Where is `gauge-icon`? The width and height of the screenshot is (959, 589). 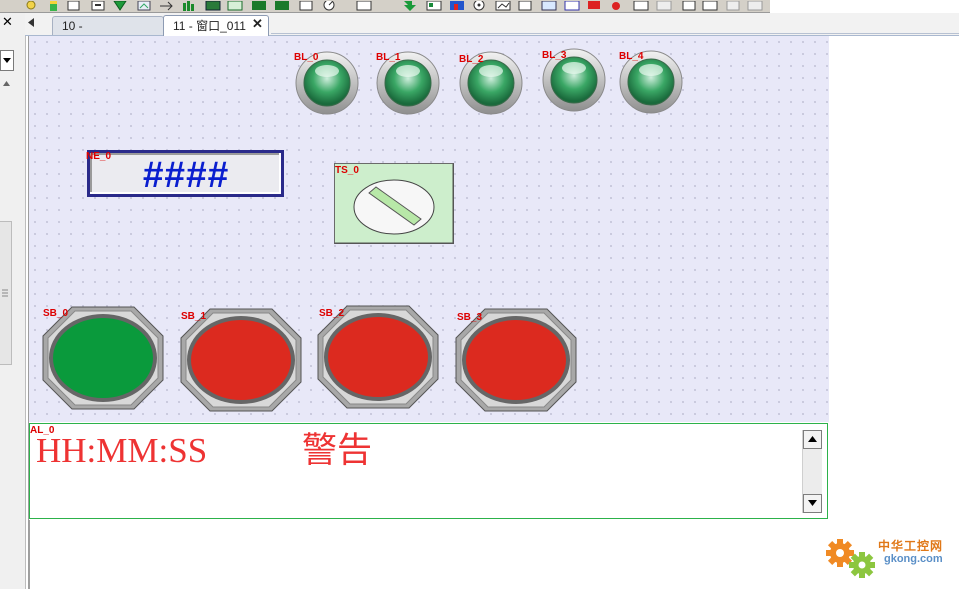 gauge-icon is located at coordinates (329, 5).